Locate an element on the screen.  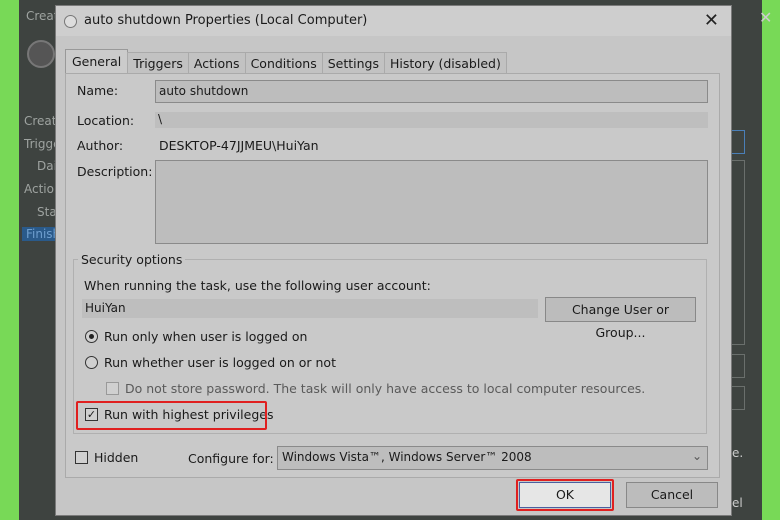
tab-general: General is located at coordinates (97, 61).